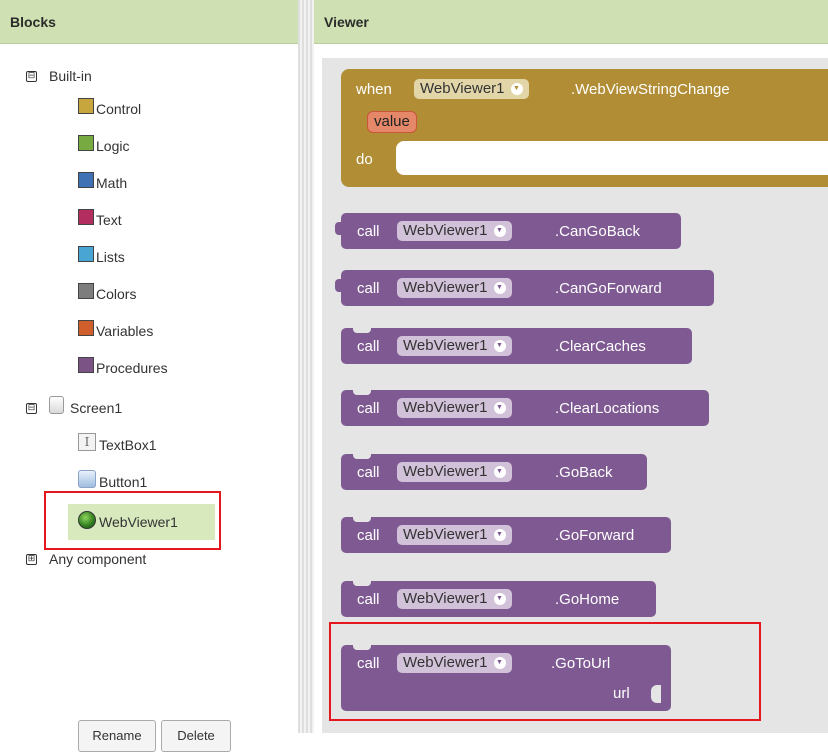 This screenshot has width=828, height=752. What do you see at coordinates (128, 445) in the screenshot?
I see `tree-item-label: TextBox1` at bounding box center [128, 445].